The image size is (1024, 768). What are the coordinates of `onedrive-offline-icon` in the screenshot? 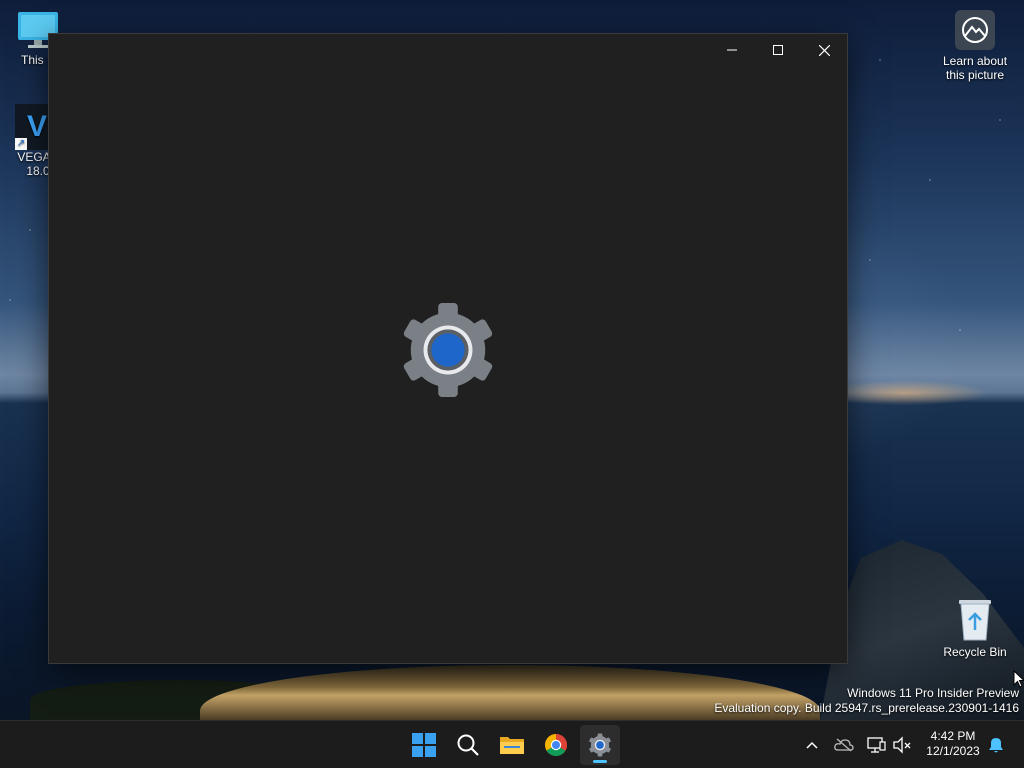 It's located at (844, 745).